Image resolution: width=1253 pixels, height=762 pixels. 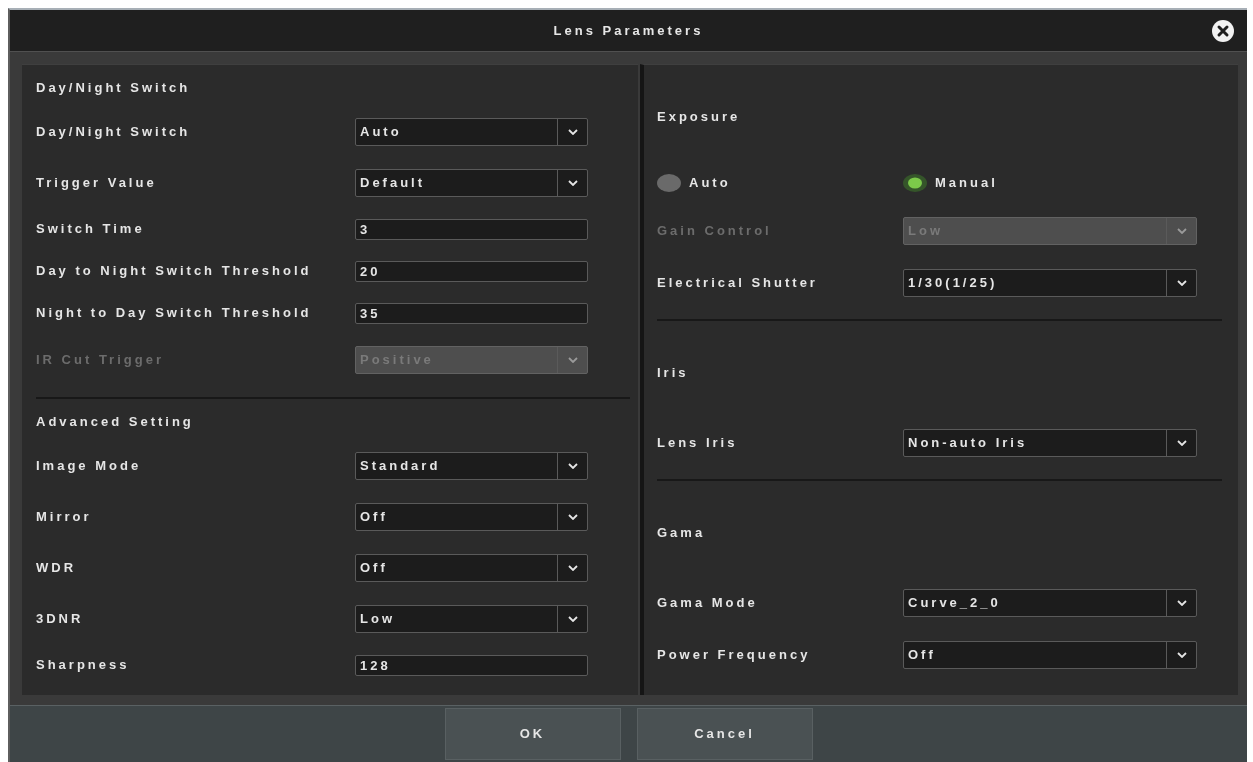 What do you see at coordinates (100, 359) in the screenshot?
I see `field-label: IR Cut Trigger` at bounding box center [100, 359].